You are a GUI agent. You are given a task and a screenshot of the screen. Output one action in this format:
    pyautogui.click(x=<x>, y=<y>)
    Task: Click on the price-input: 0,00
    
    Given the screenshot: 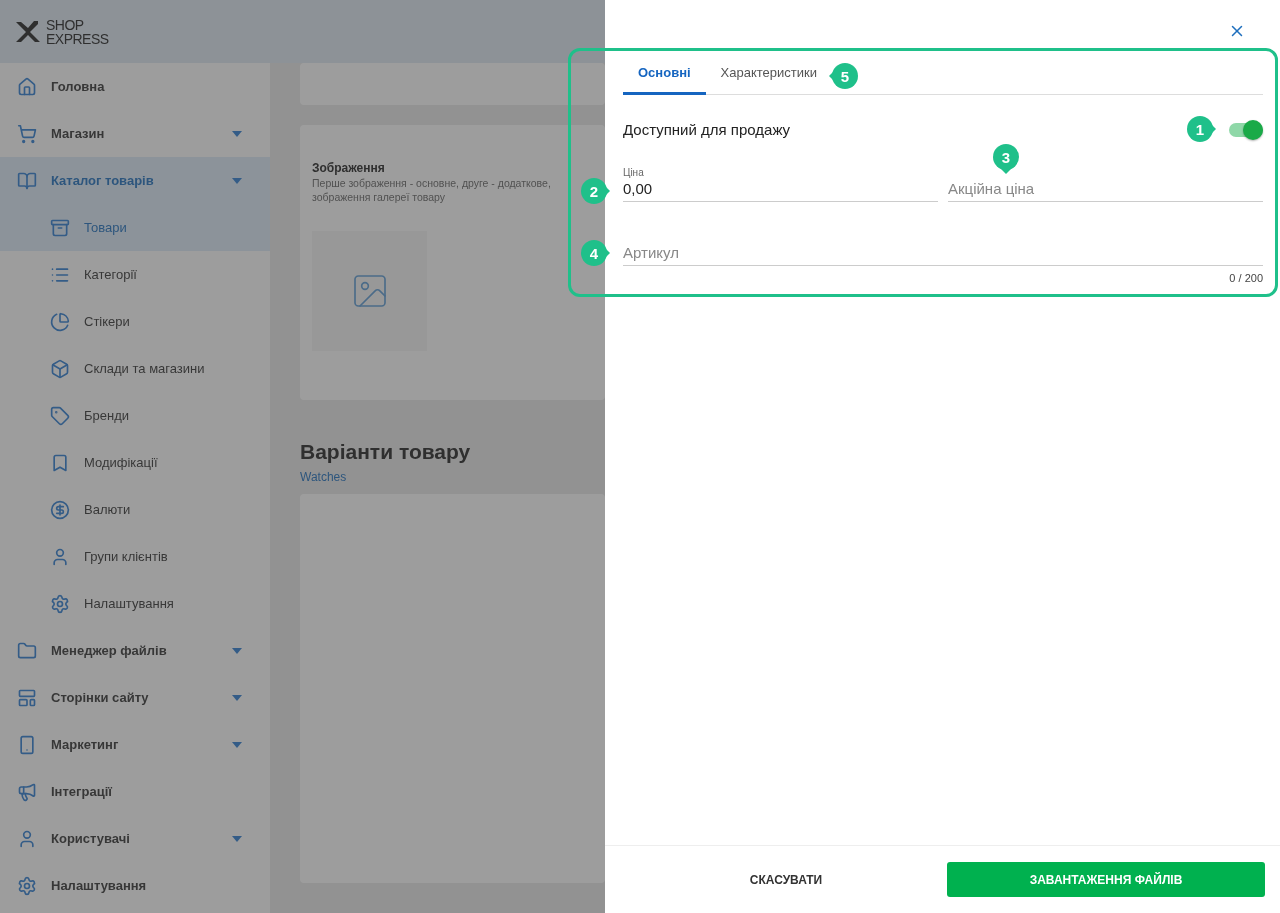 What is the action you would take?
    pyautogui.click(x=780, y=189)
    